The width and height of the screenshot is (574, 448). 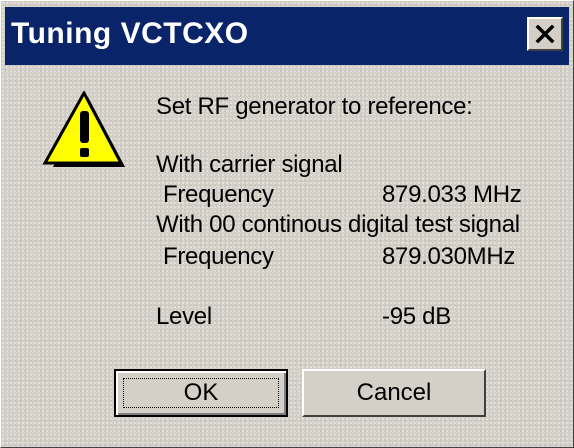 I want to click on level-label: Level, so click(x=184, y=316).